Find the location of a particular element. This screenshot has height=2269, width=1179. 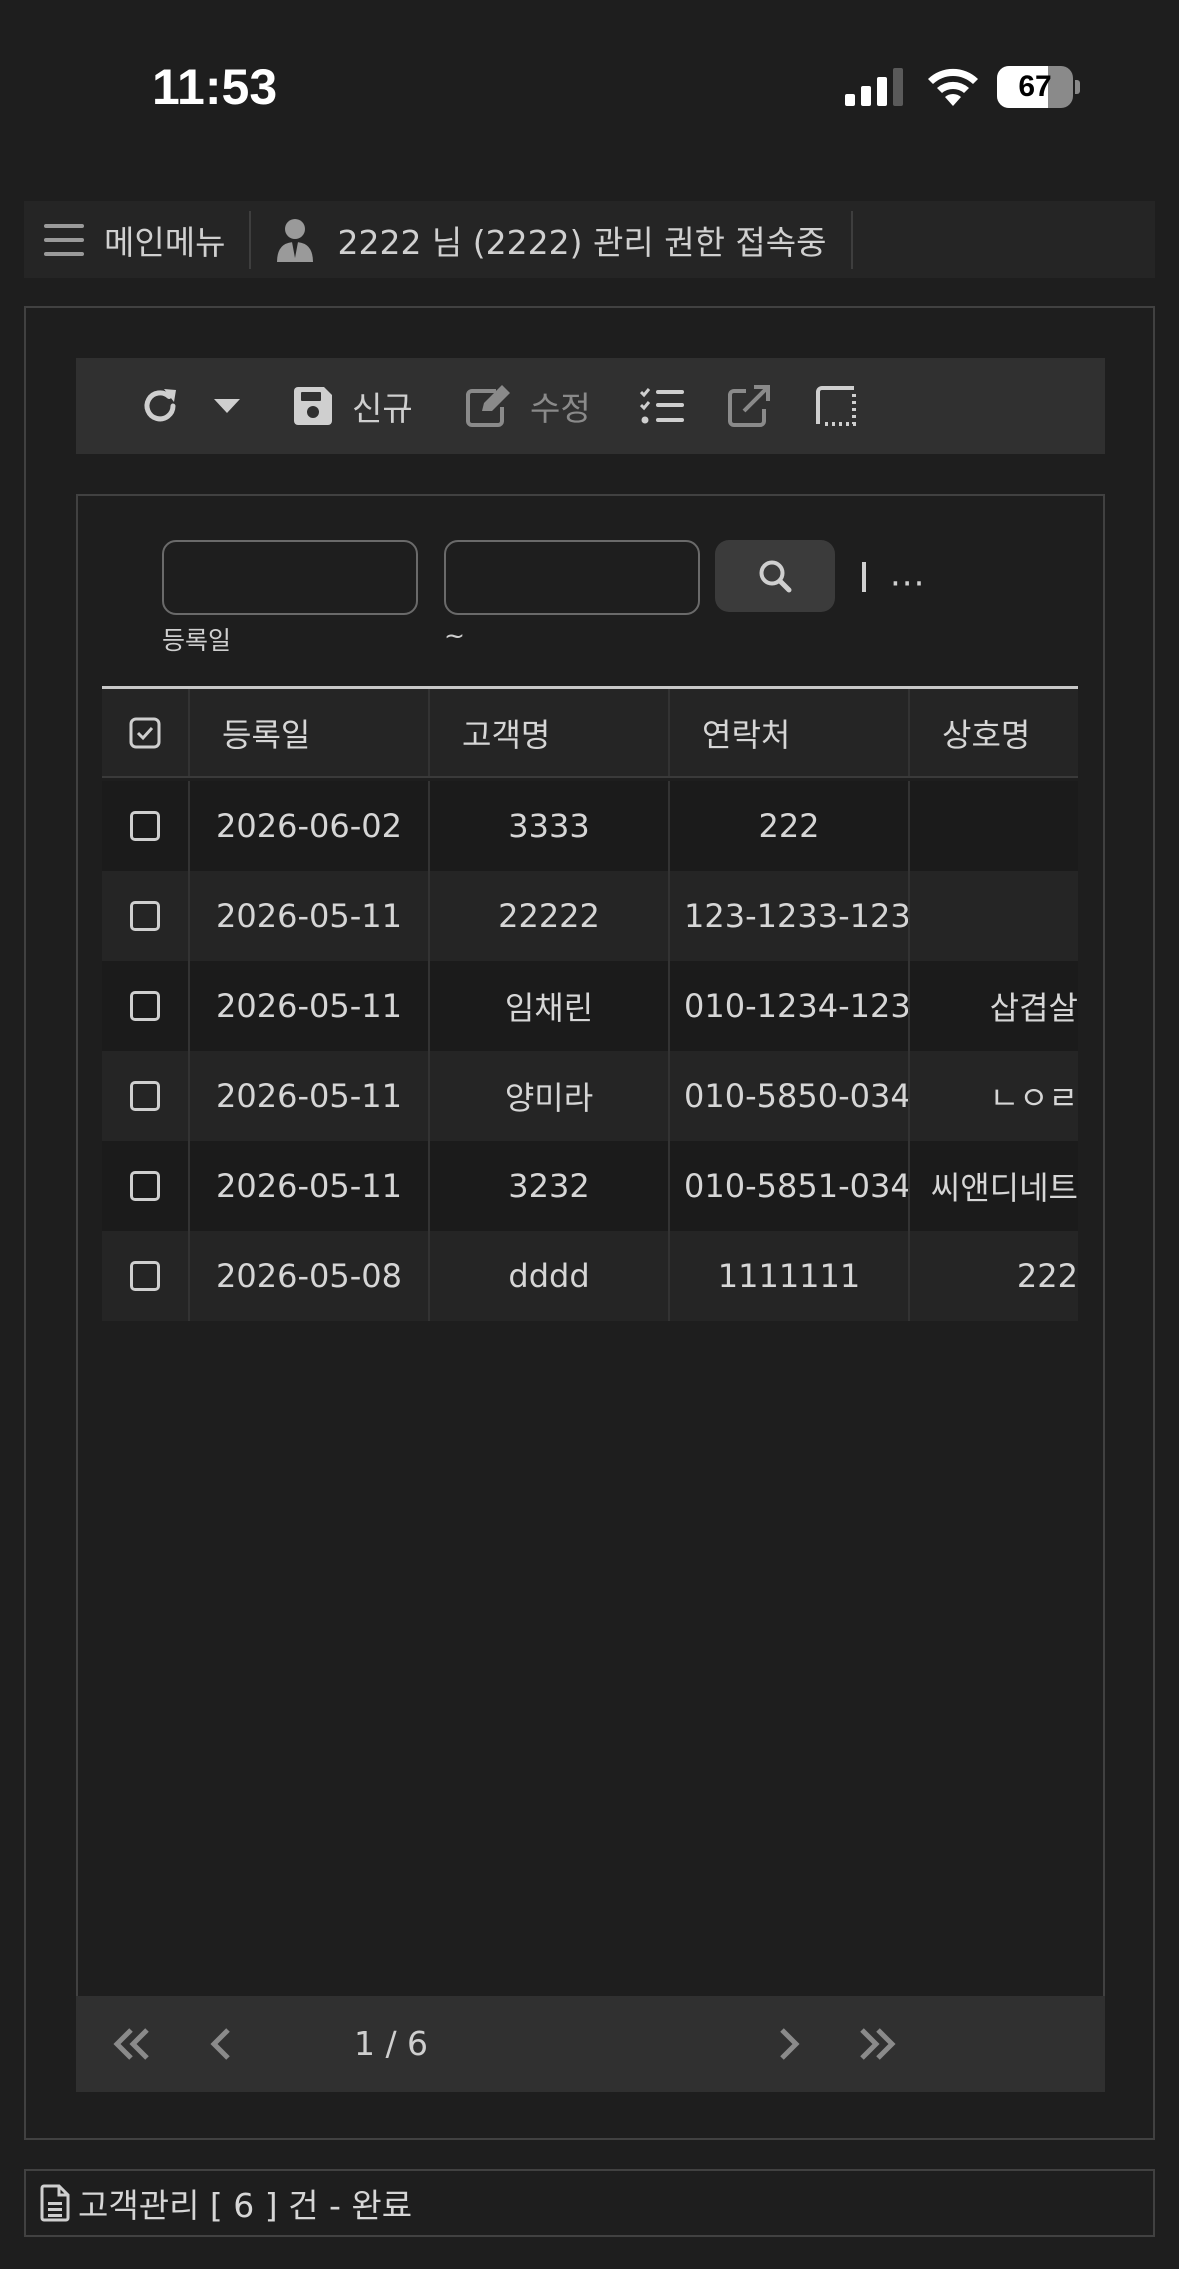

status-message: 고객관리 [ 6 ] 건 - 완료 is located at coordinates (245, 2205).